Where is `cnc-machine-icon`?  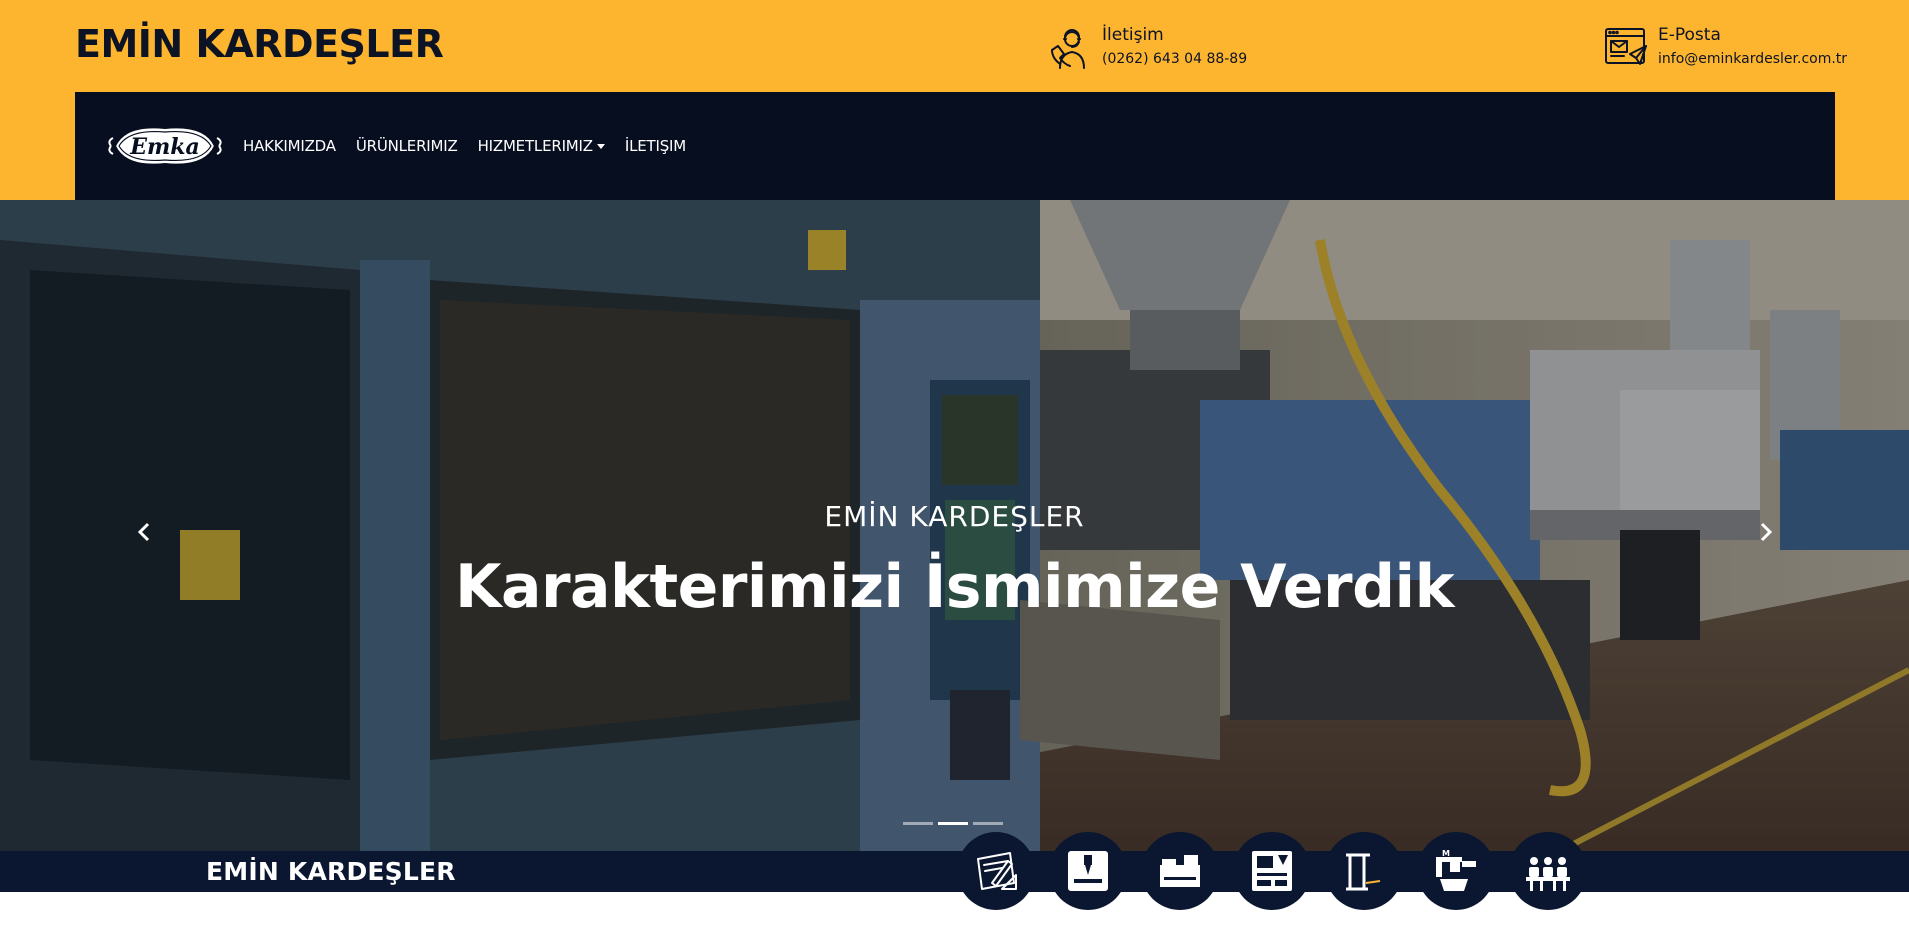 cnc-machine-icon is located at coordinates (1180, 871).